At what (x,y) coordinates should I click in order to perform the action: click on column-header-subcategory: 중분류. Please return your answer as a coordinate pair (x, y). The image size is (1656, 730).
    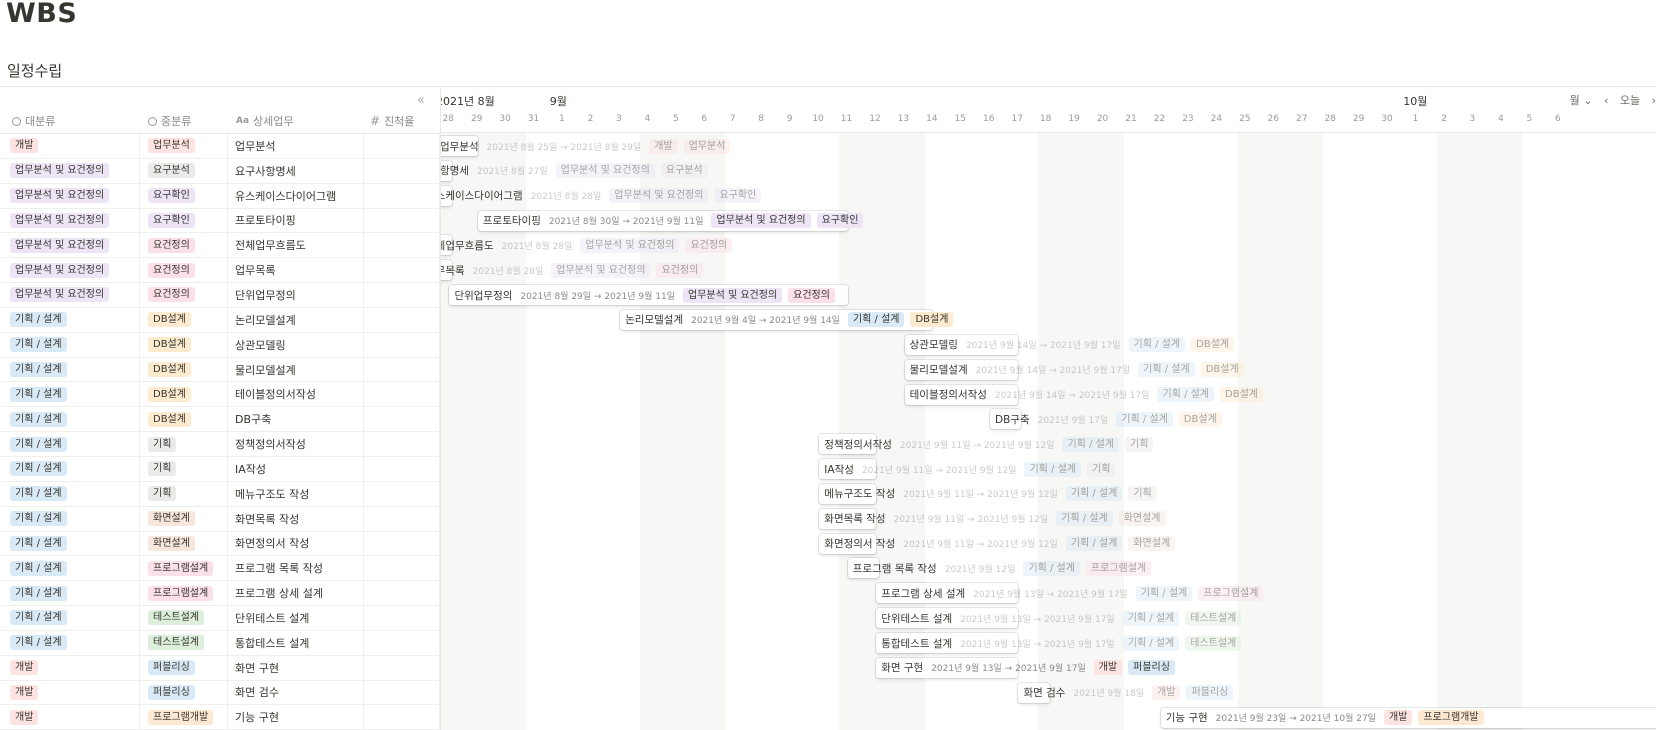
    Looking at the image, I should click on (169, 121).